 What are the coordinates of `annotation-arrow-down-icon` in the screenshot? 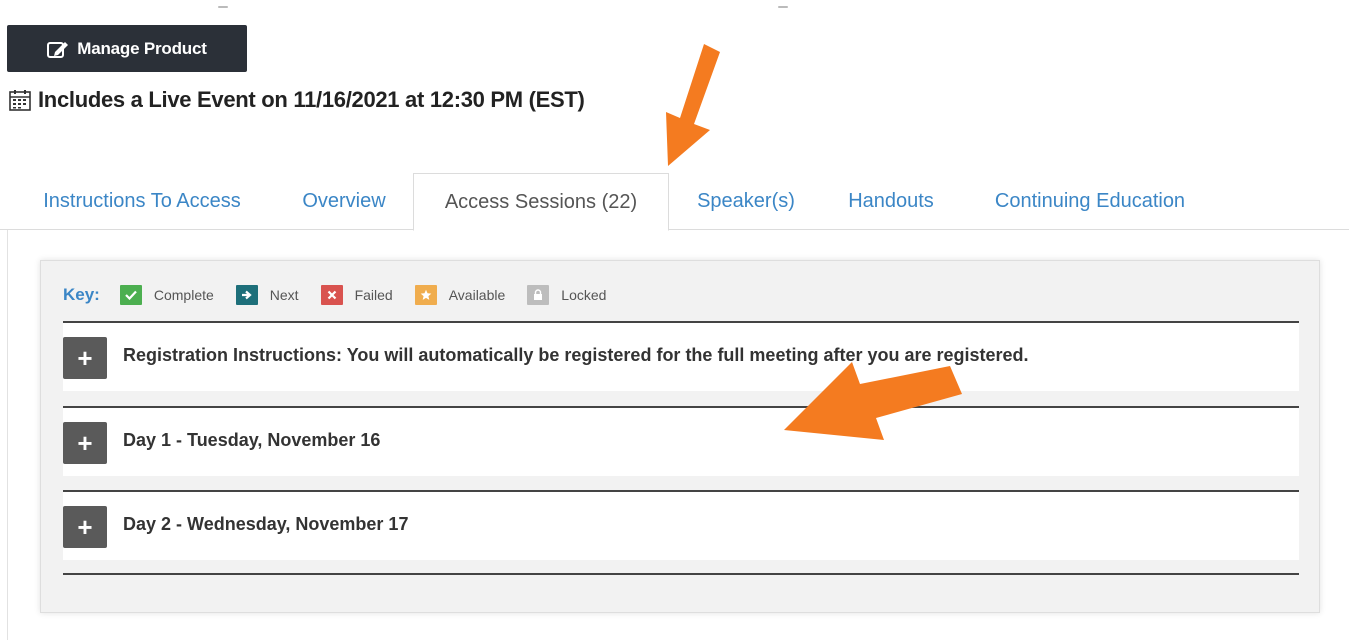 It's located at (693, 105).